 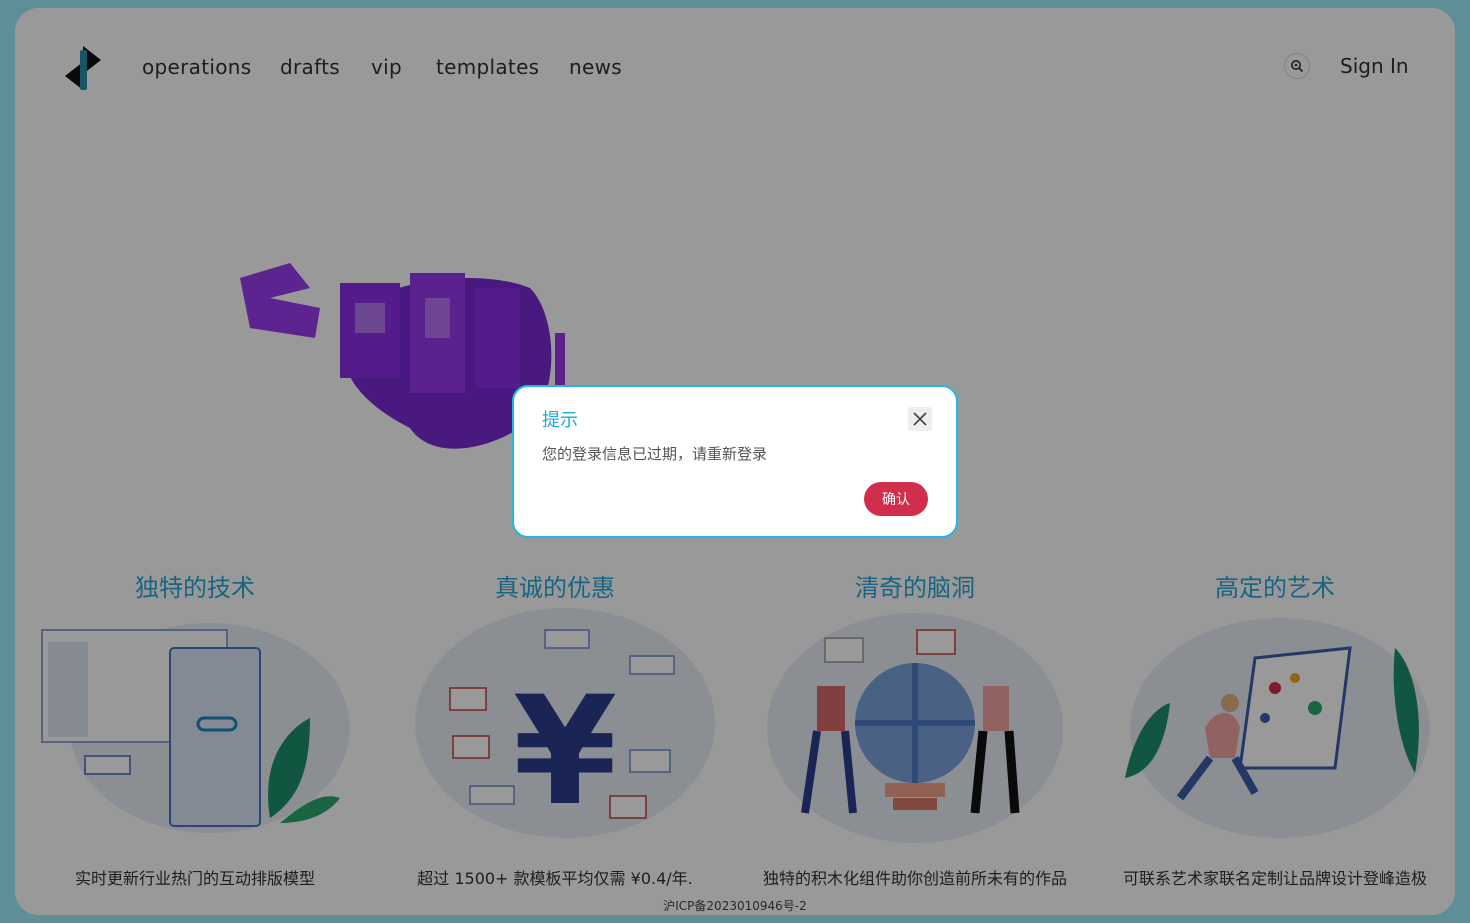 I want to click on dialog-title: 提示, so click(x=560, y=420).